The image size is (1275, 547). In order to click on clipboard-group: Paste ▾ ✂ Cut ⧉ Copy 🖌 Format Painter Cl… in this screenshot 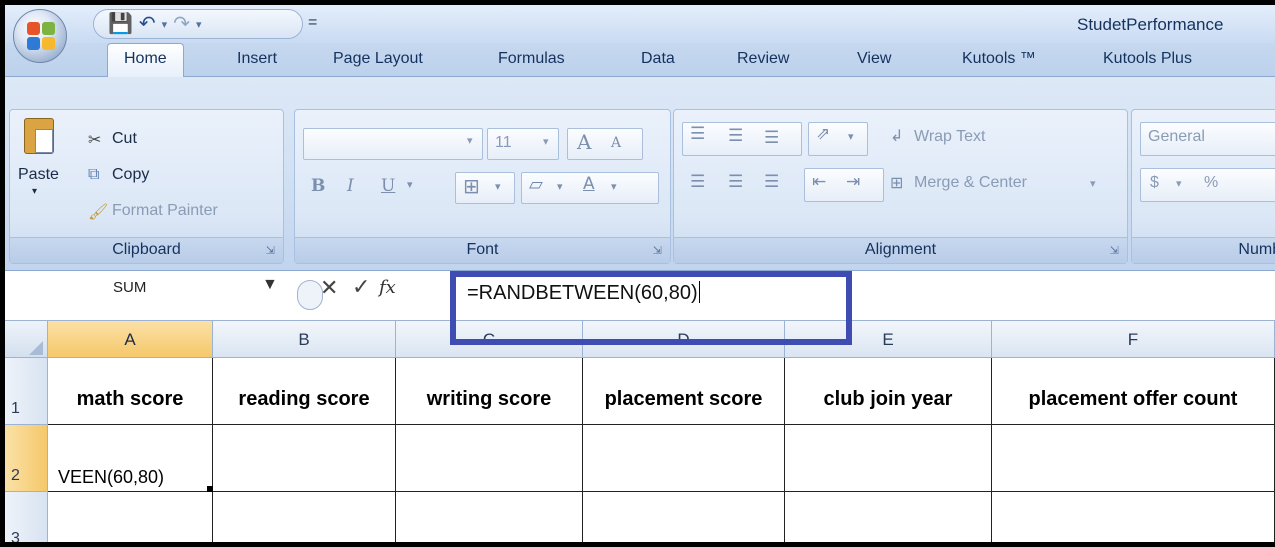, I will do `click(146, 186)`.